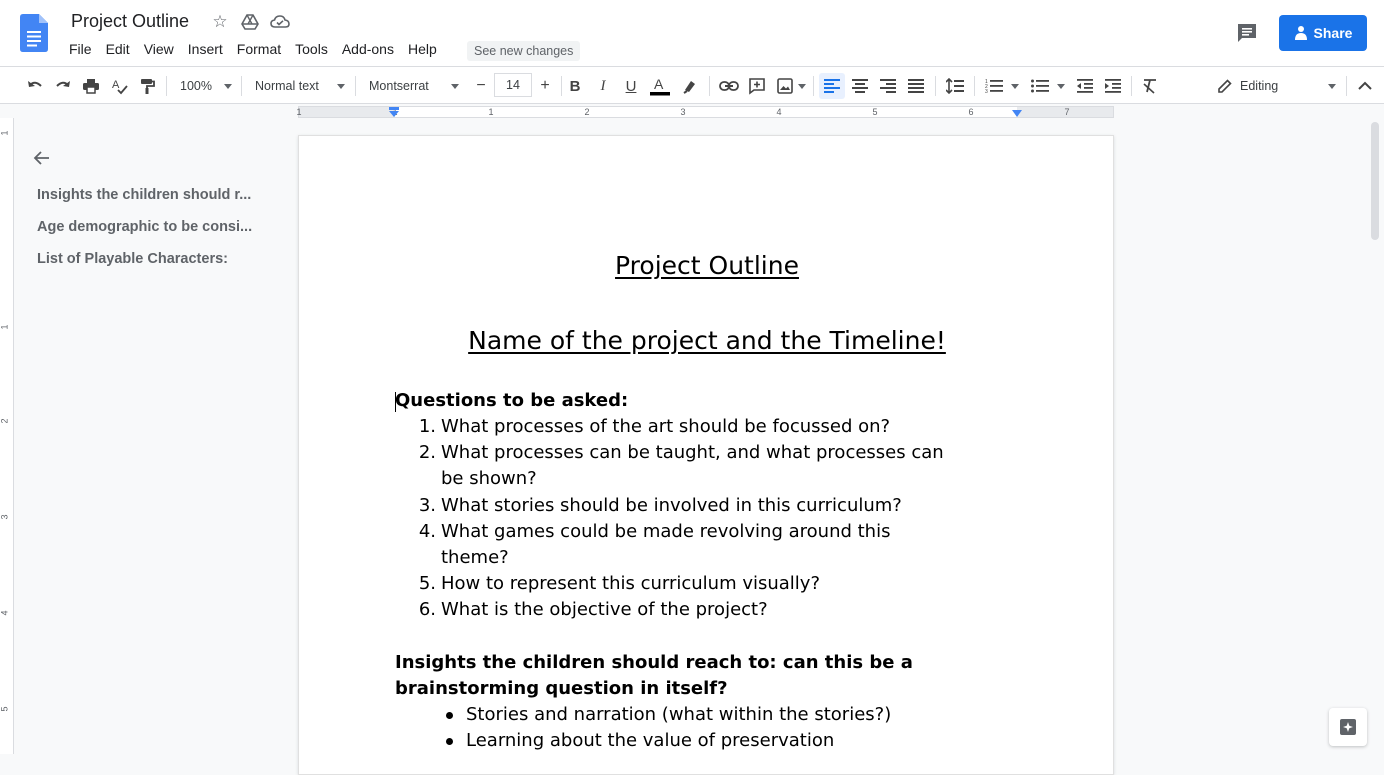  Describe the element at coordinates (311, 50) in the screenshot. I see `menu-tools: Tools` at that location.